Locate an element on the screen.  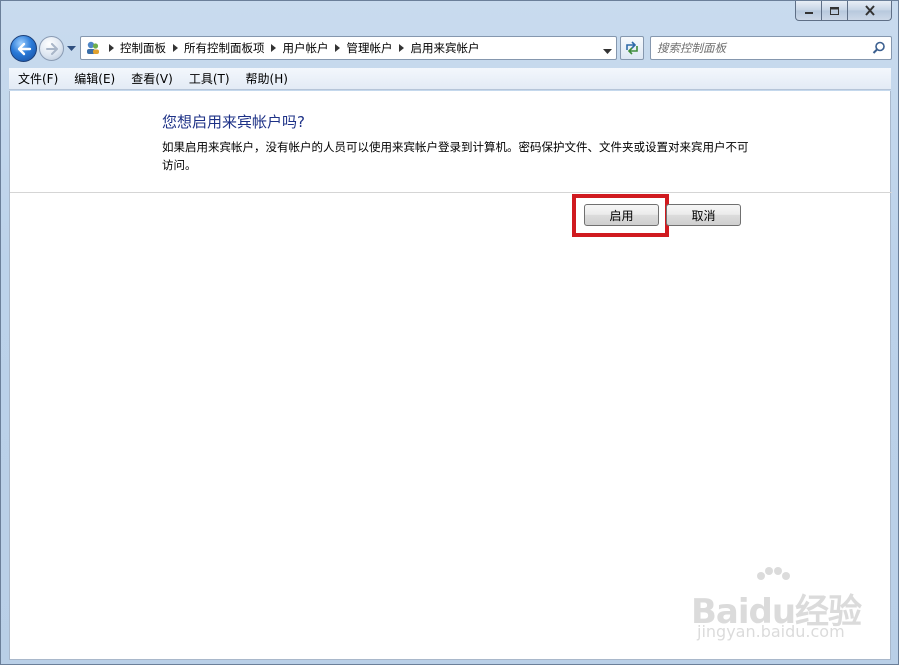
back-button is located at coordinates (23, 48).